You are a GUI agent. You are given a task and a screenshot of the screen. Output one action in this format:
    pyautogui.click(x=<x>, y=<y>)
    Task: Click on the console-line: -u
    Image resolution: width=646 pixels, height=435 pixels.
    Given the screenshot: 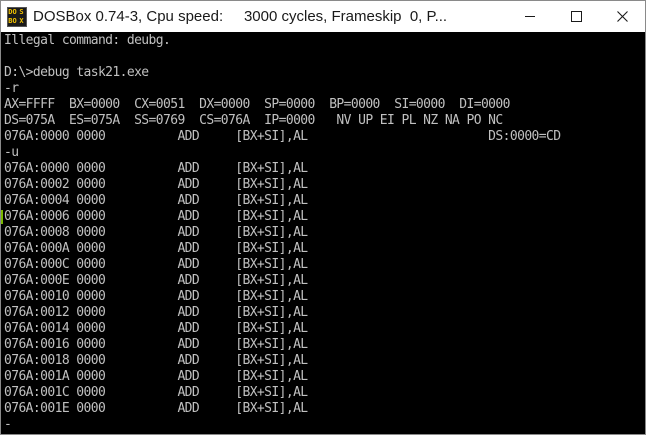 What is the action you would take?
    pyautogui.click(x=11, y=152)
    